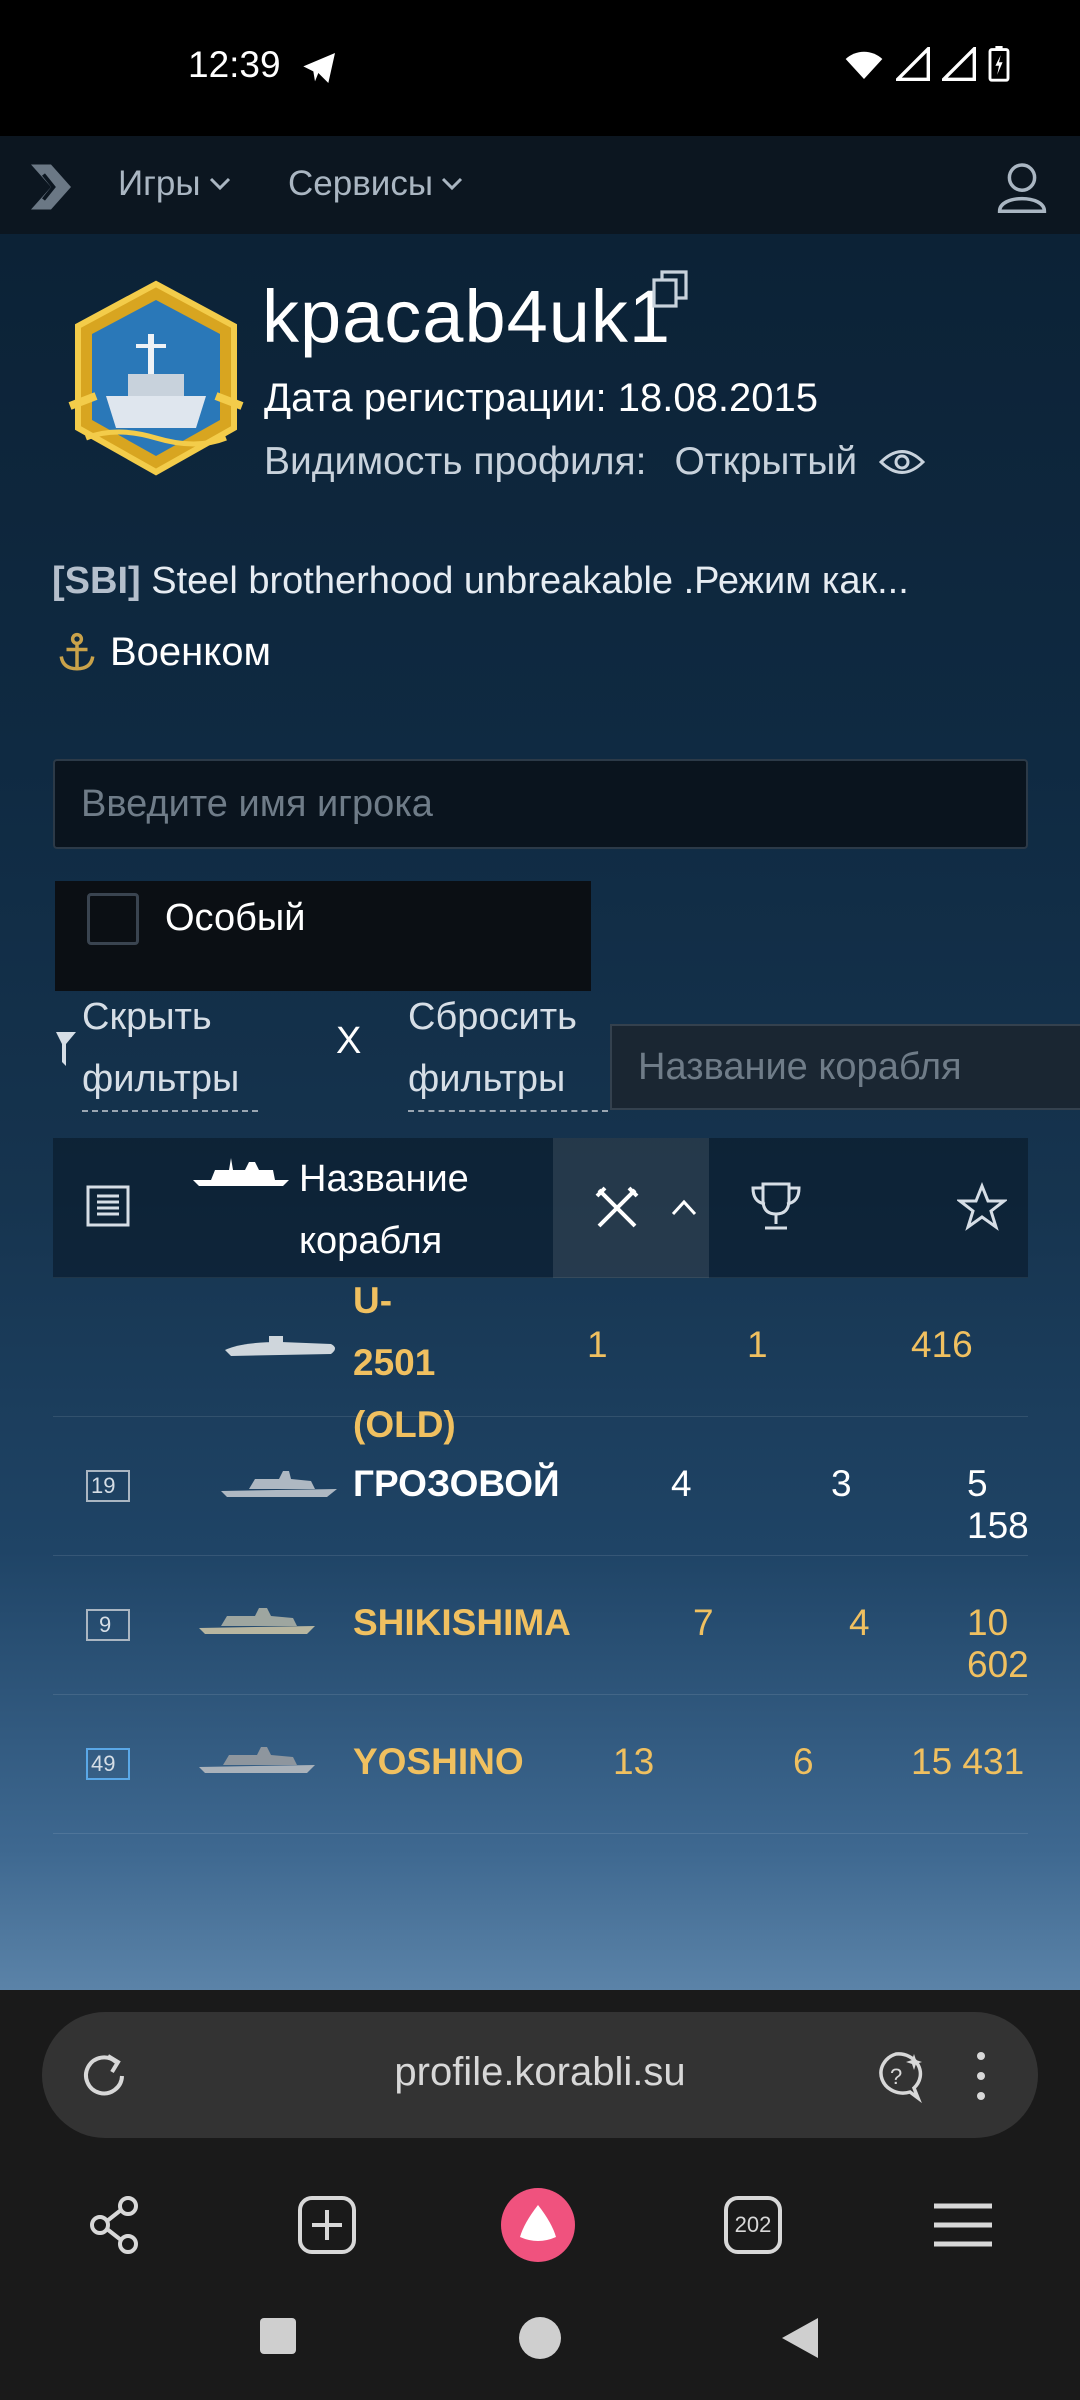 This screenshot has height=2400, width=1080. What do you see at coordinates (241, 1172) in the screenshot?
I see `ship-class-icon` at bounding box center [241, 1172].